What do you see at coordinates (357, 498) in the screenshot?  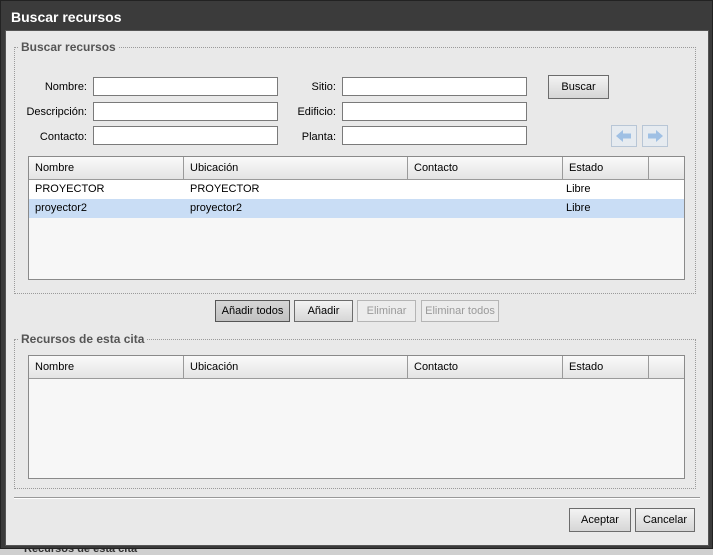 I see `footer-divider` at bounding box center [357, 498].